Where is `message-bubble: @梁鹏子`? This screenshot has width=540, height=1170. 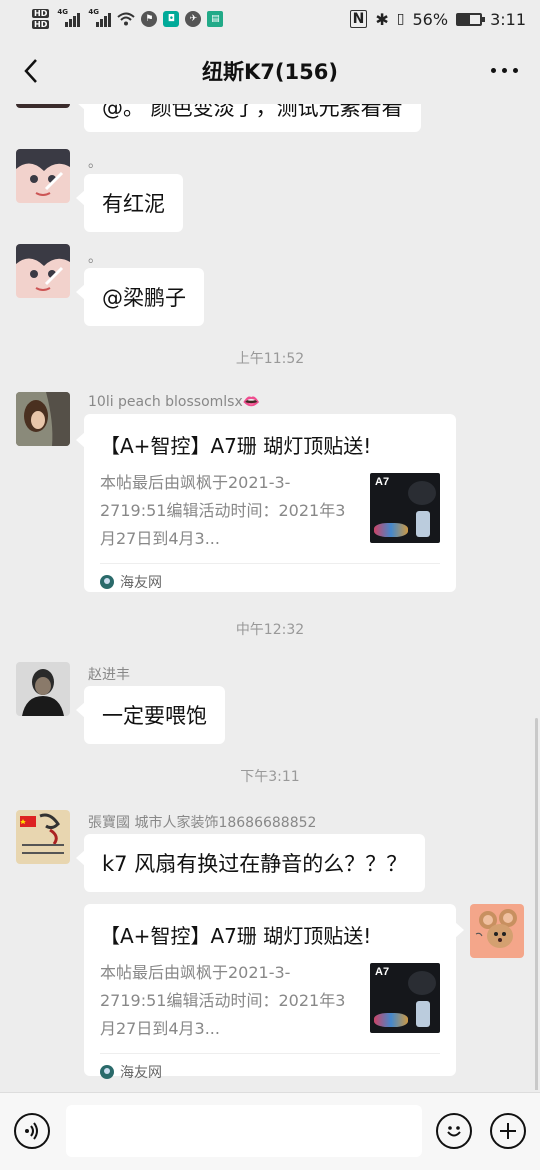
message-bubble: @梁鹏子 is located at coordinates (140, 297).